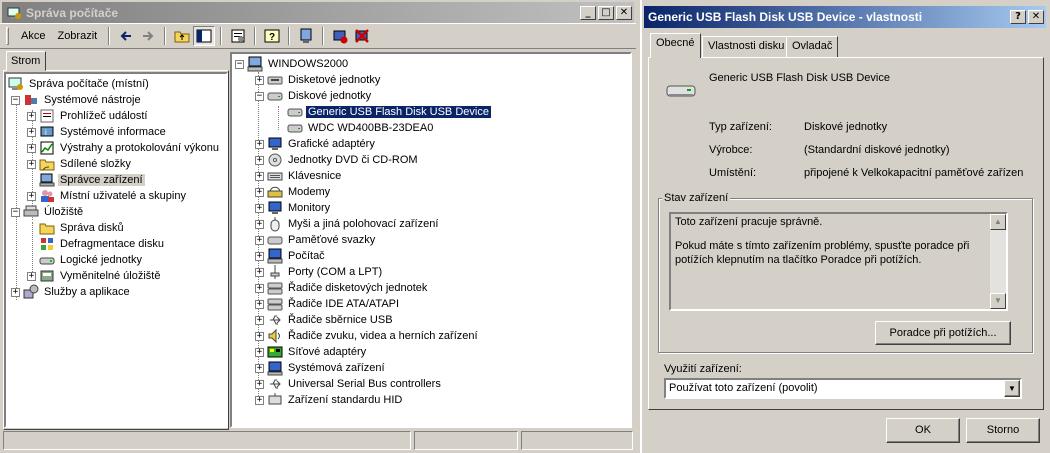  I want to click on tree-node-computer-management: Správa počítače (místní), so click(79, 84).